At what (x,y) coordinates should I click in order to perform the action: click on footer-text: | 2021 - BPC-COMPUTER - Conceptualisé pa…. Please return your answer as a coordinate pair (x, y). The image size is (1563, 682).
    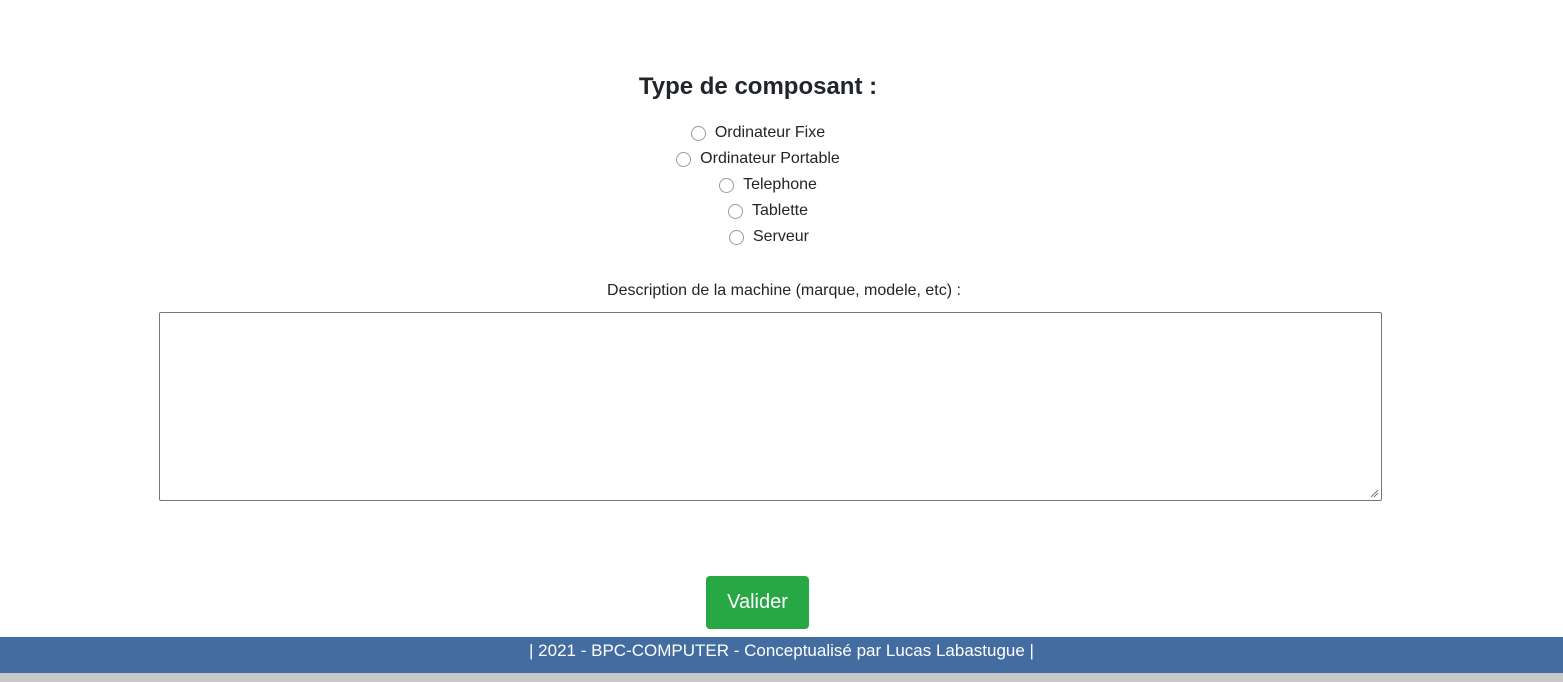
    Looking at the image, I should click on (781, 650).